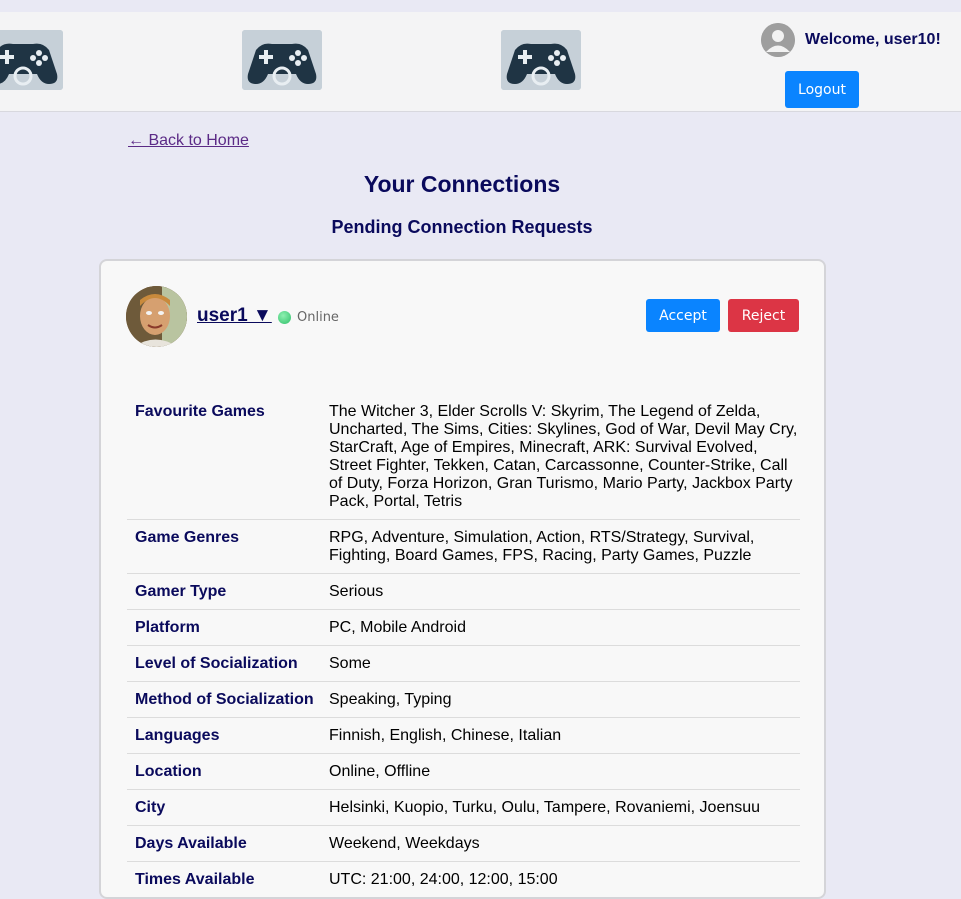 Image resolution: width=961 pixels, height=899 pixels. I want to click on detail-label: Times Available, so click(195, 879).